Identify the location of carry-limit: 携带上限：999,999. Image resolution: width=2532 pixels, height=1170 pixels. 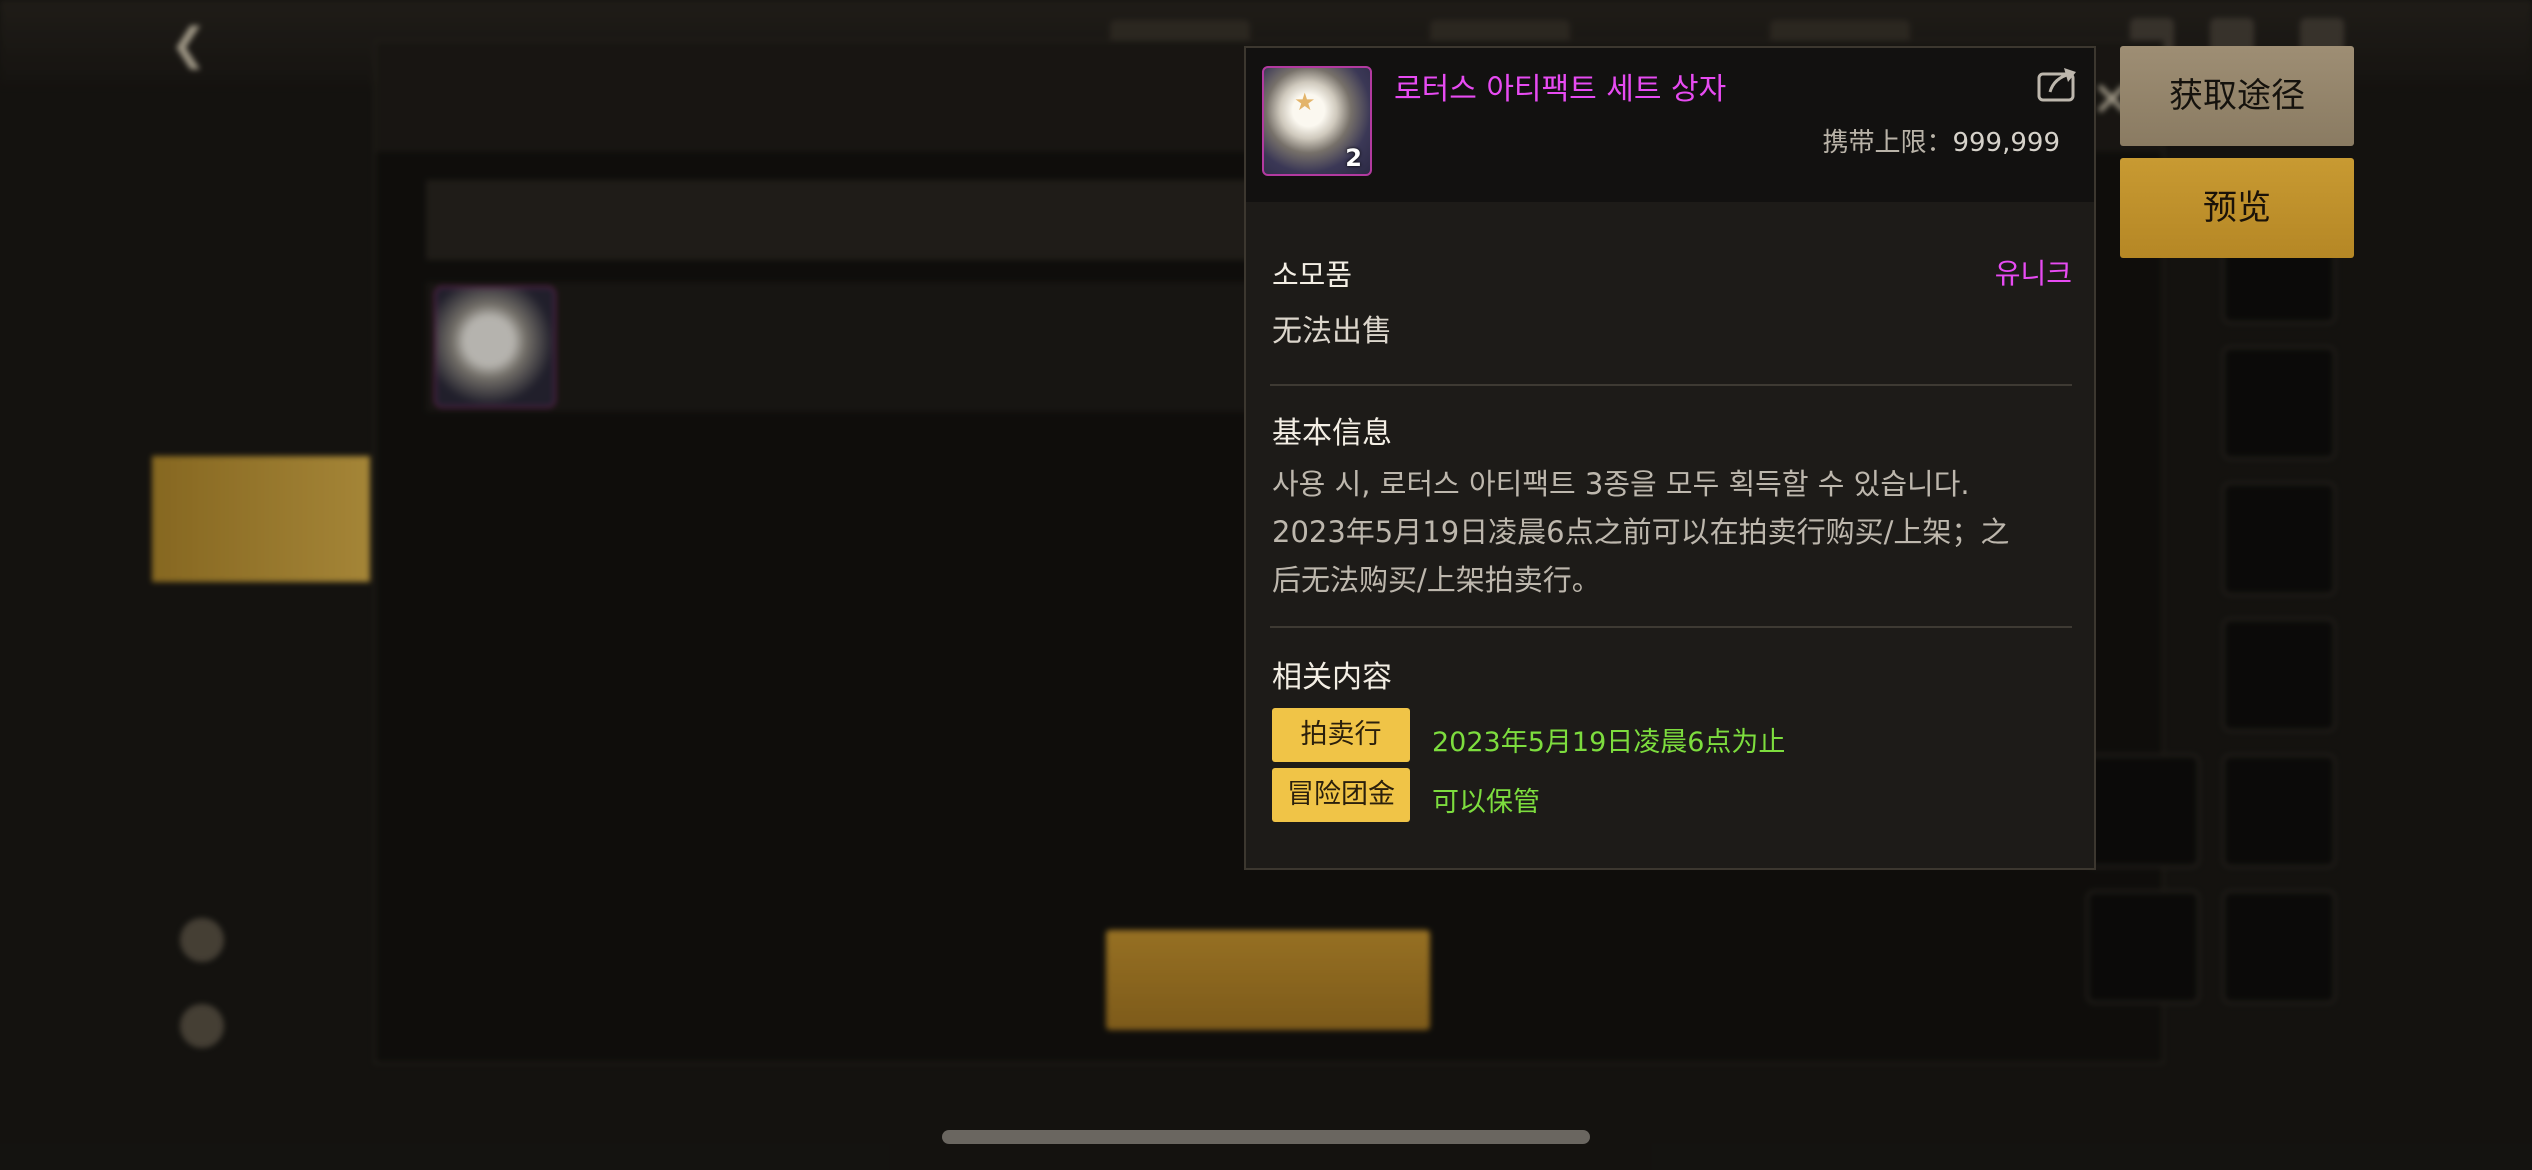
(1941, 140).